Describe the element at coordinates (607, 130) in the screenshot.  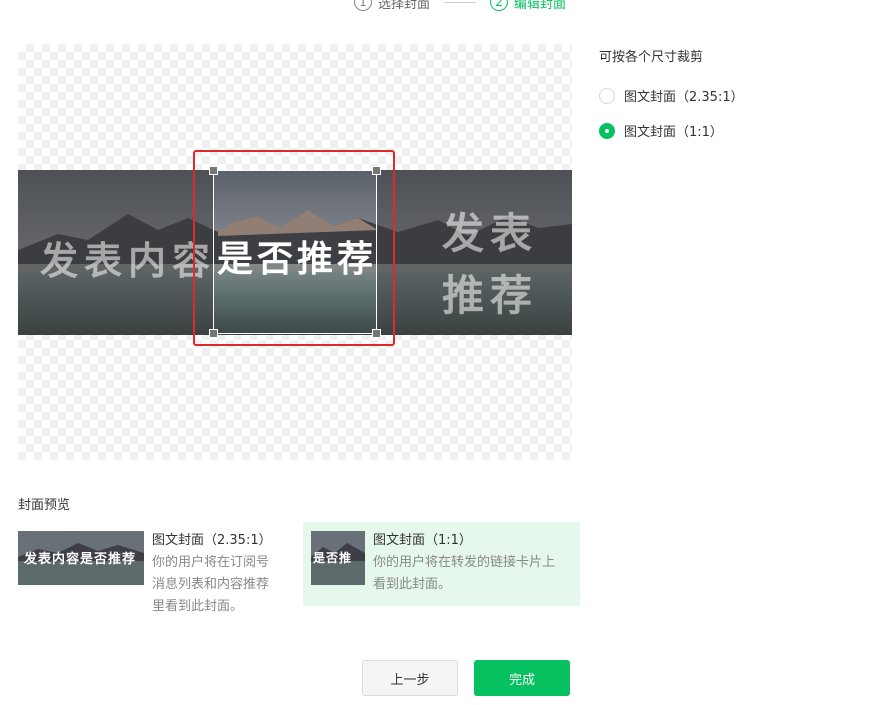
I see `radio-button-checked` at that location.